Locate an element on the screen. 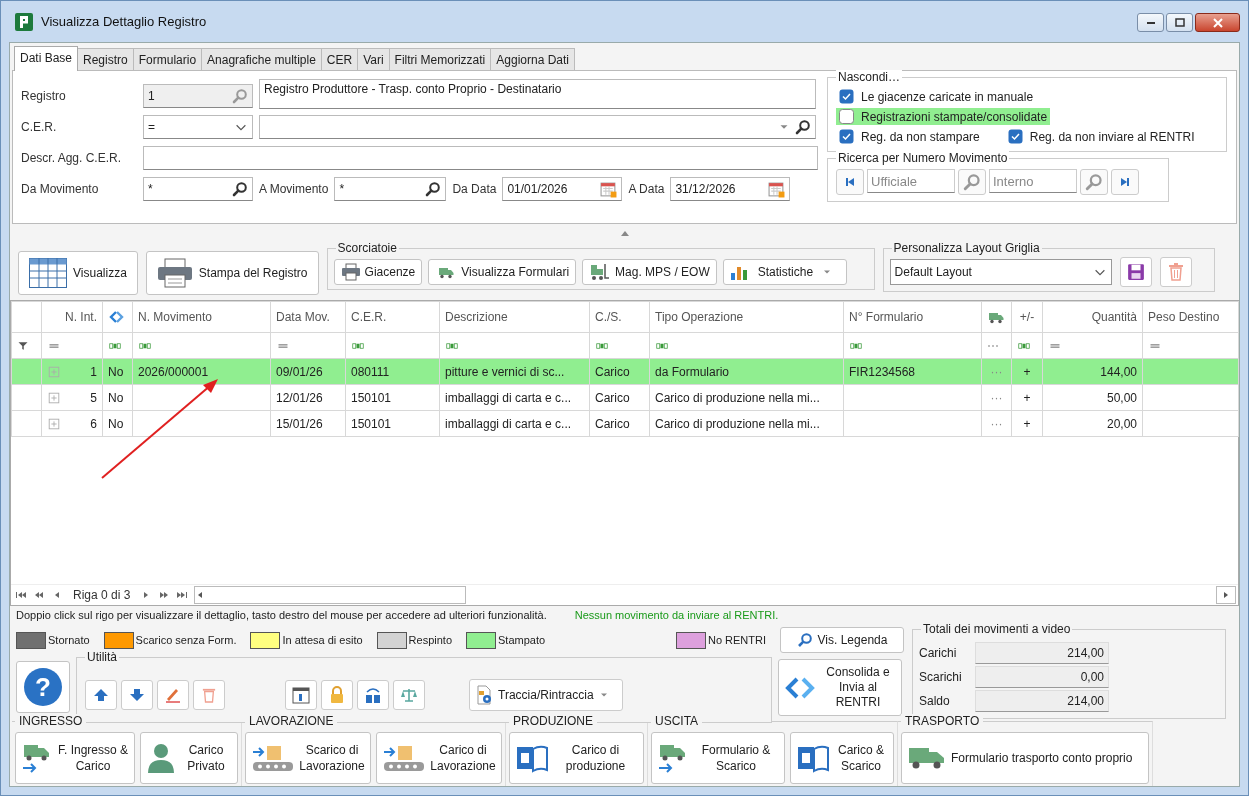 This screenshot has width=1249, height=796. group-title: Personalizza Layout Griglia is located at coordinates (966, 248).